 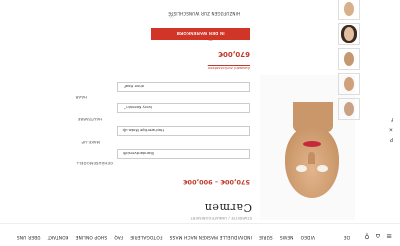 I want to click on option-select-skin: ⌄ Ivory Koenkin, so click(x=183, y=108).